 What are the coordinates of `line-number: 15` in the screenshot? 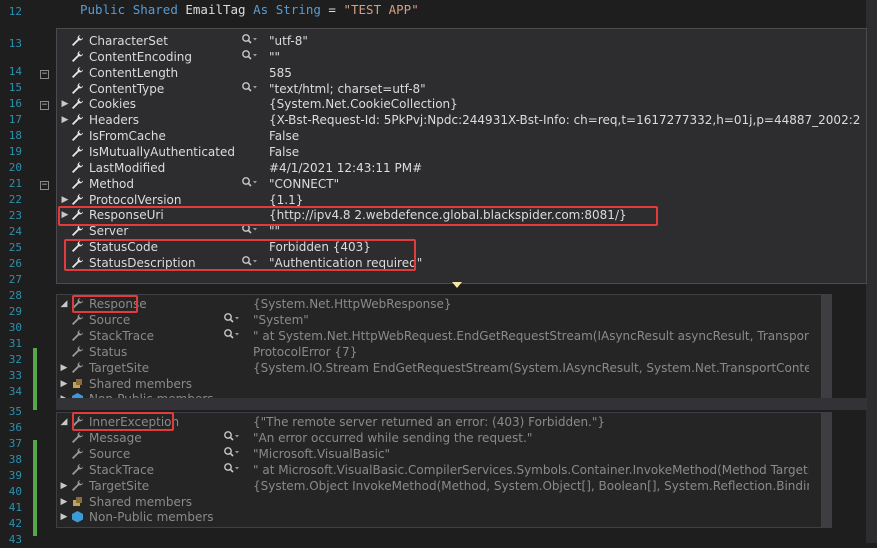 It's located at (15, 87).